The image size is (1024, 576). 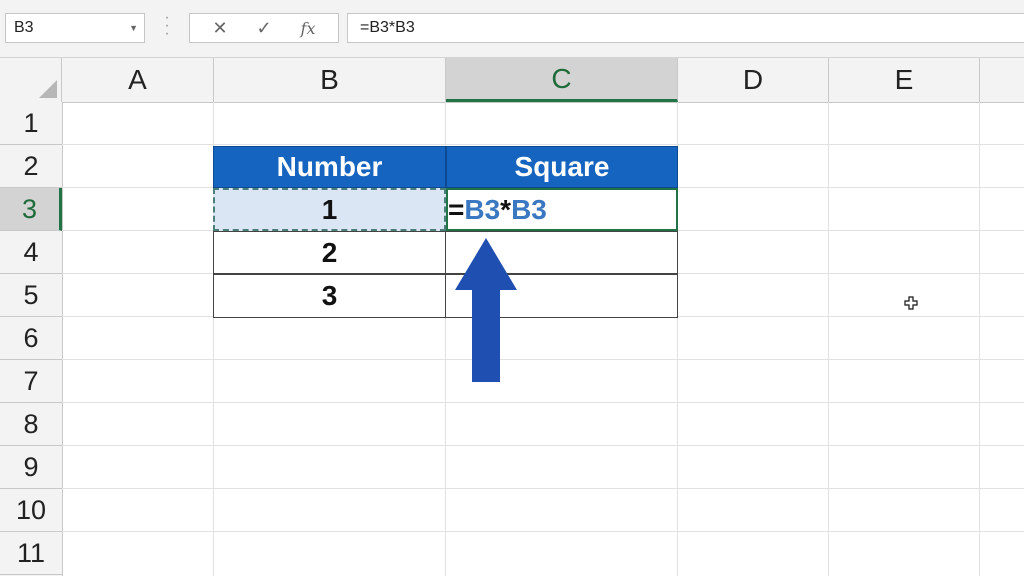 What do you see at coordinates (562, 80) in the screenshot?
I see `column-header-c: C` at bounding box center [562, 80].